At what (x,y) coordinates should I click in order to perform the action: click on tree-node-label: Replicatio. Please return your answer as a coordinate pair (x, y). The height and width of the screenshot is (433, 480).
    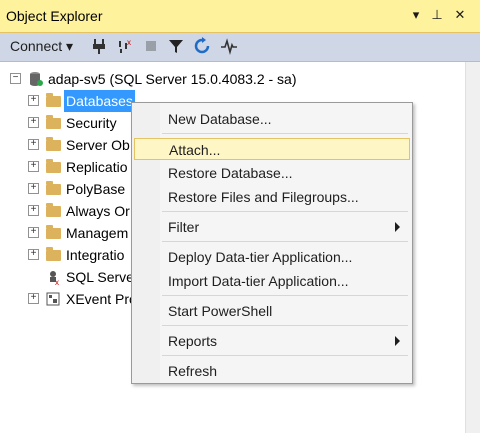
    Looking at the image, I should click on (97, 167).